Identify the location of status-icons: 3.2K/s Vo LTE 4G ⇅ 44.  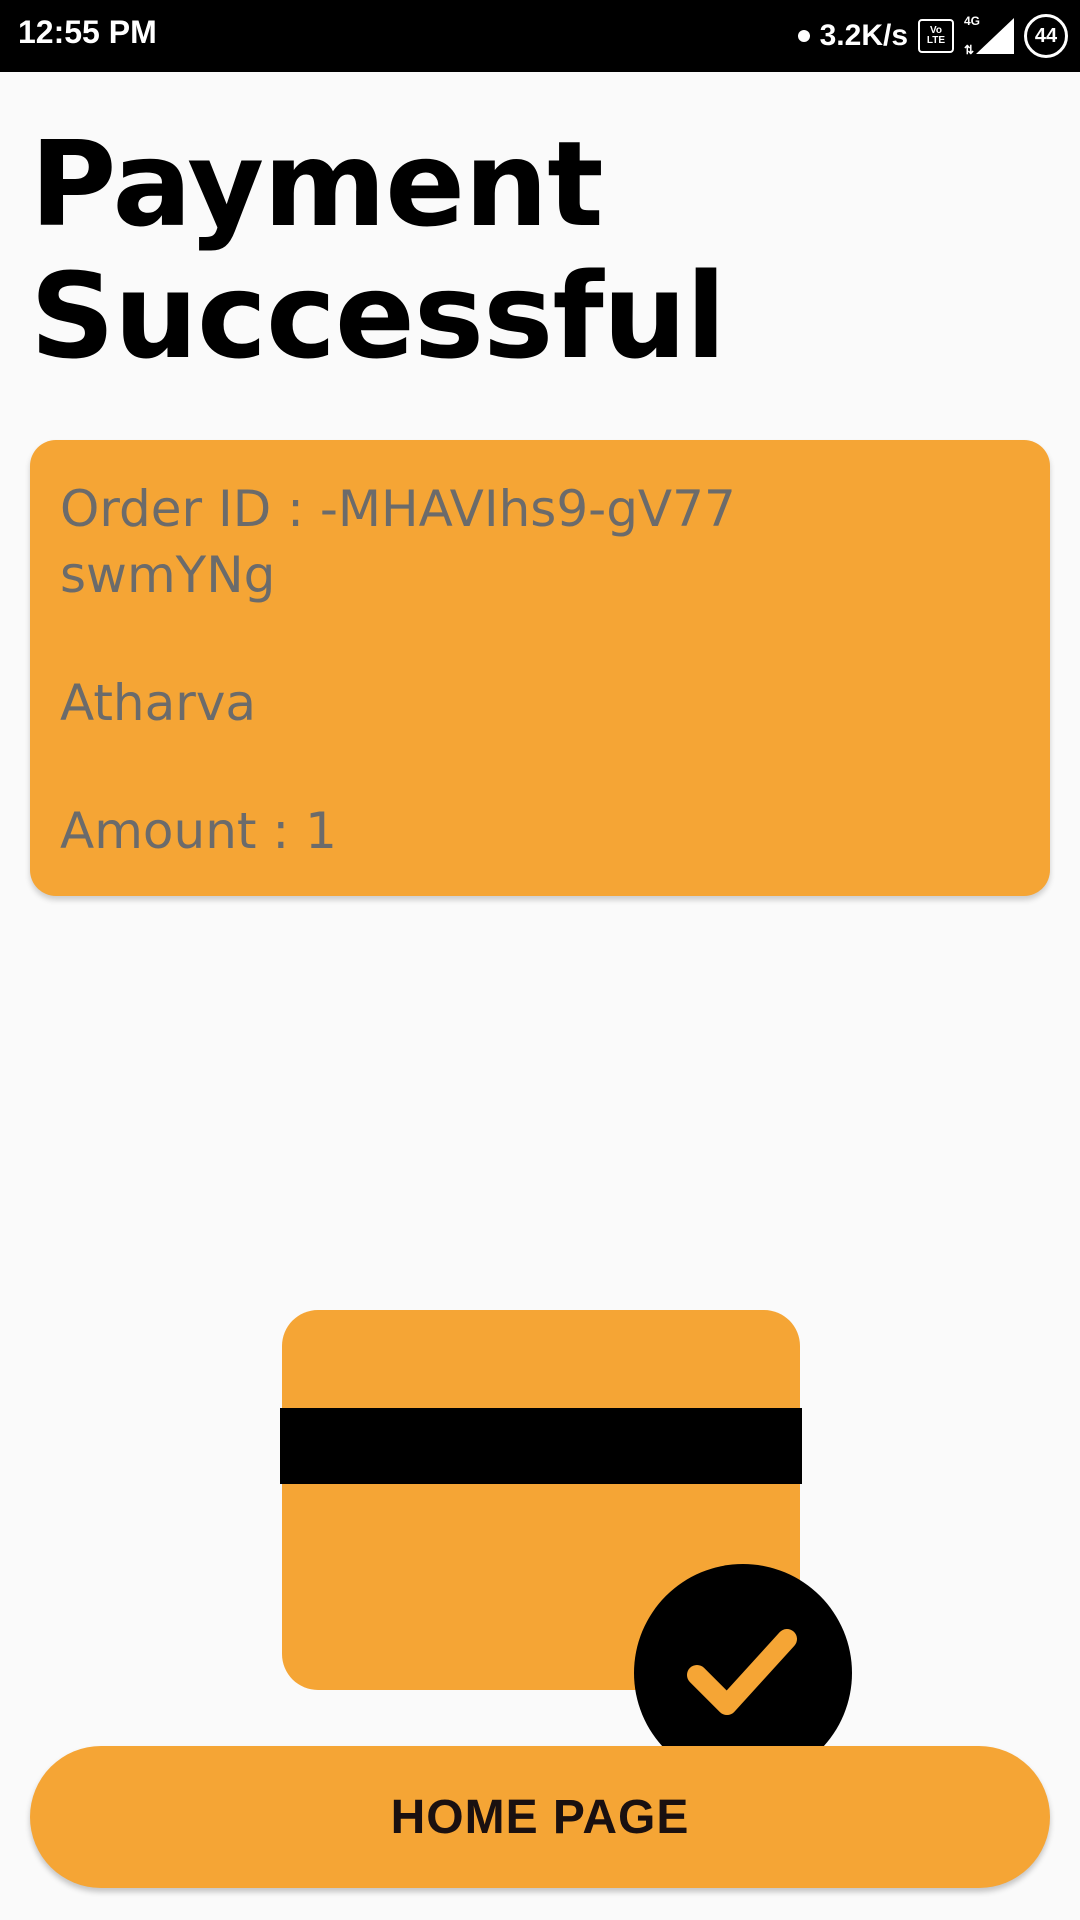
(932, 36).